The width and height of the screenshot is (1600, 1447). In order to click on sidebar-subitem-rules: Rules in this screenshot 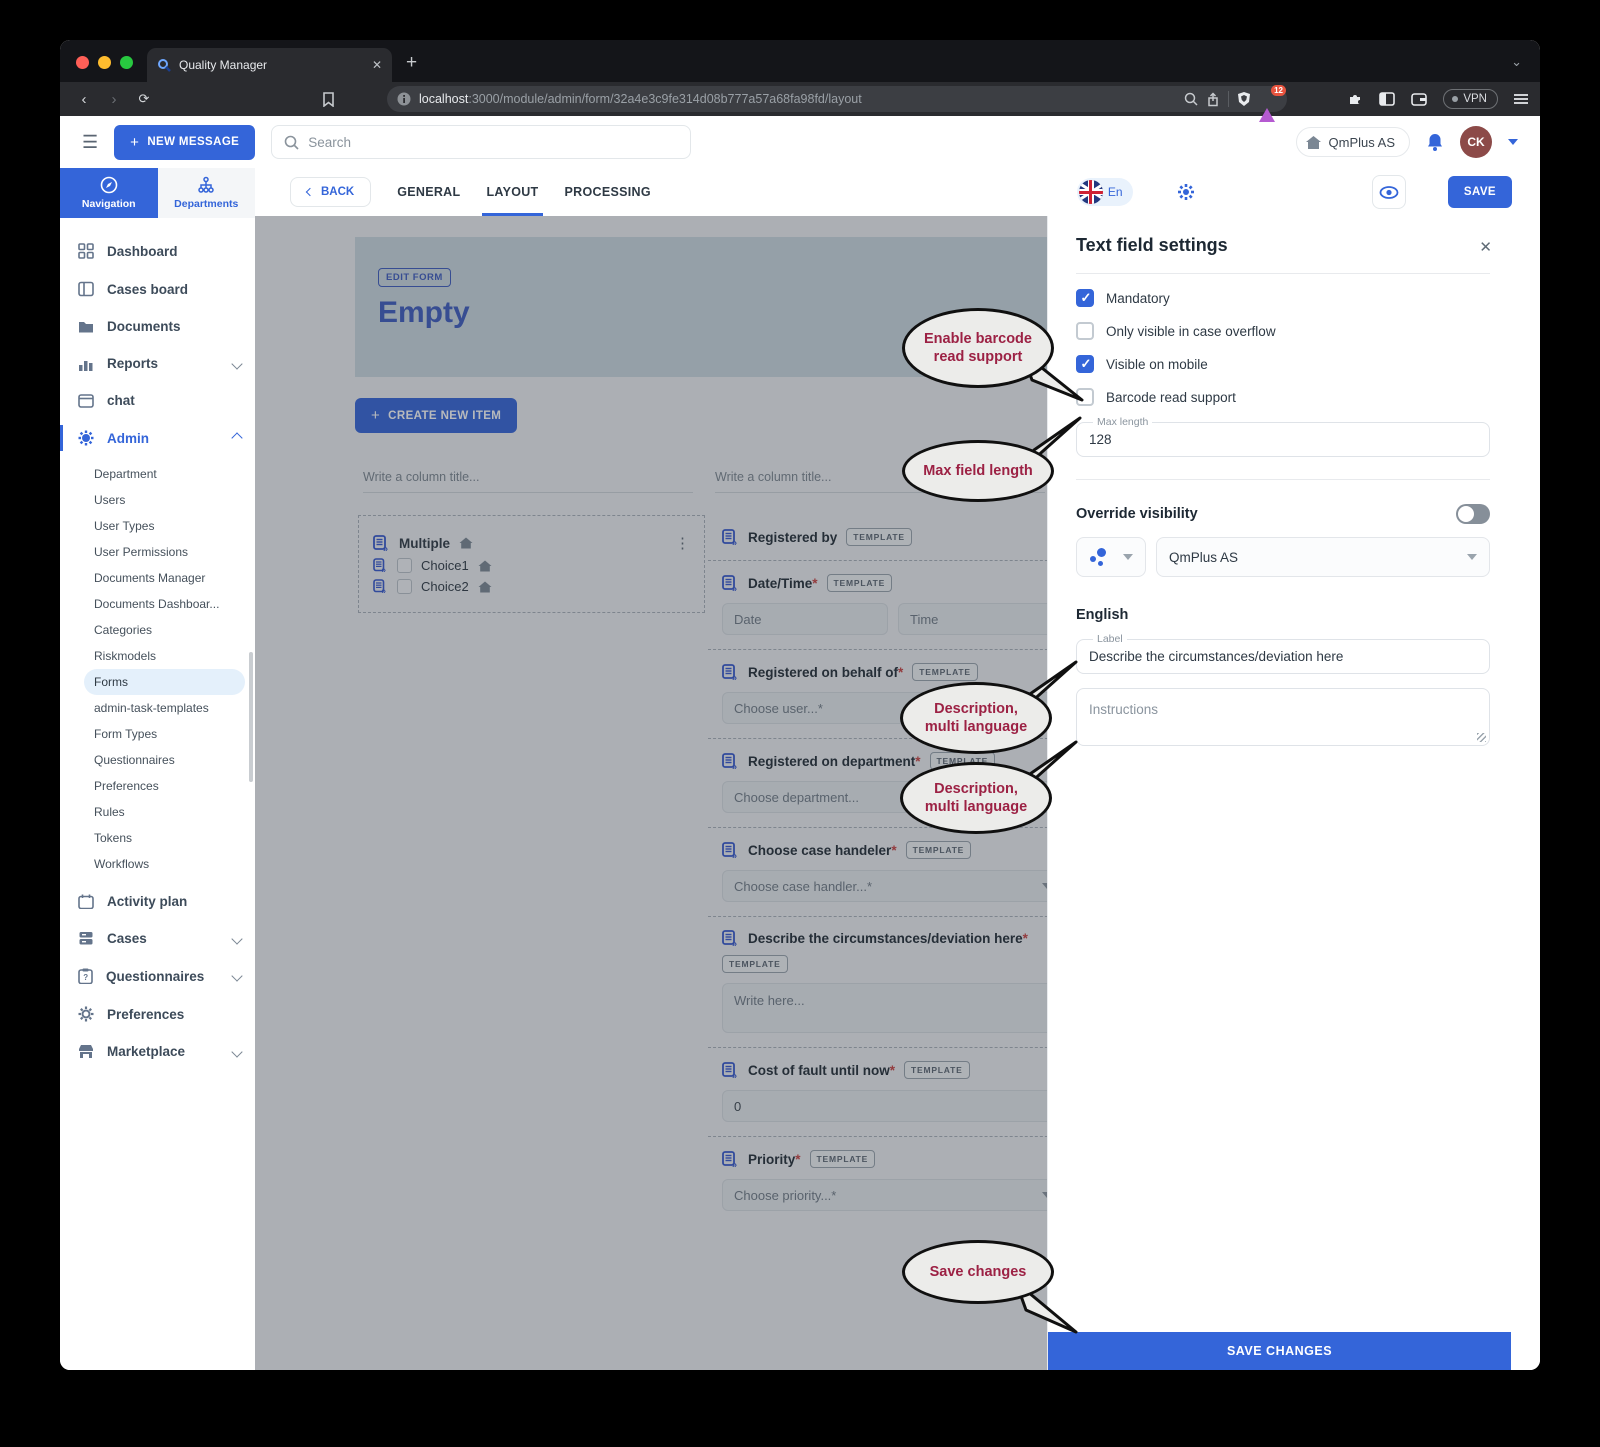, I will do `click(157, 812)`.